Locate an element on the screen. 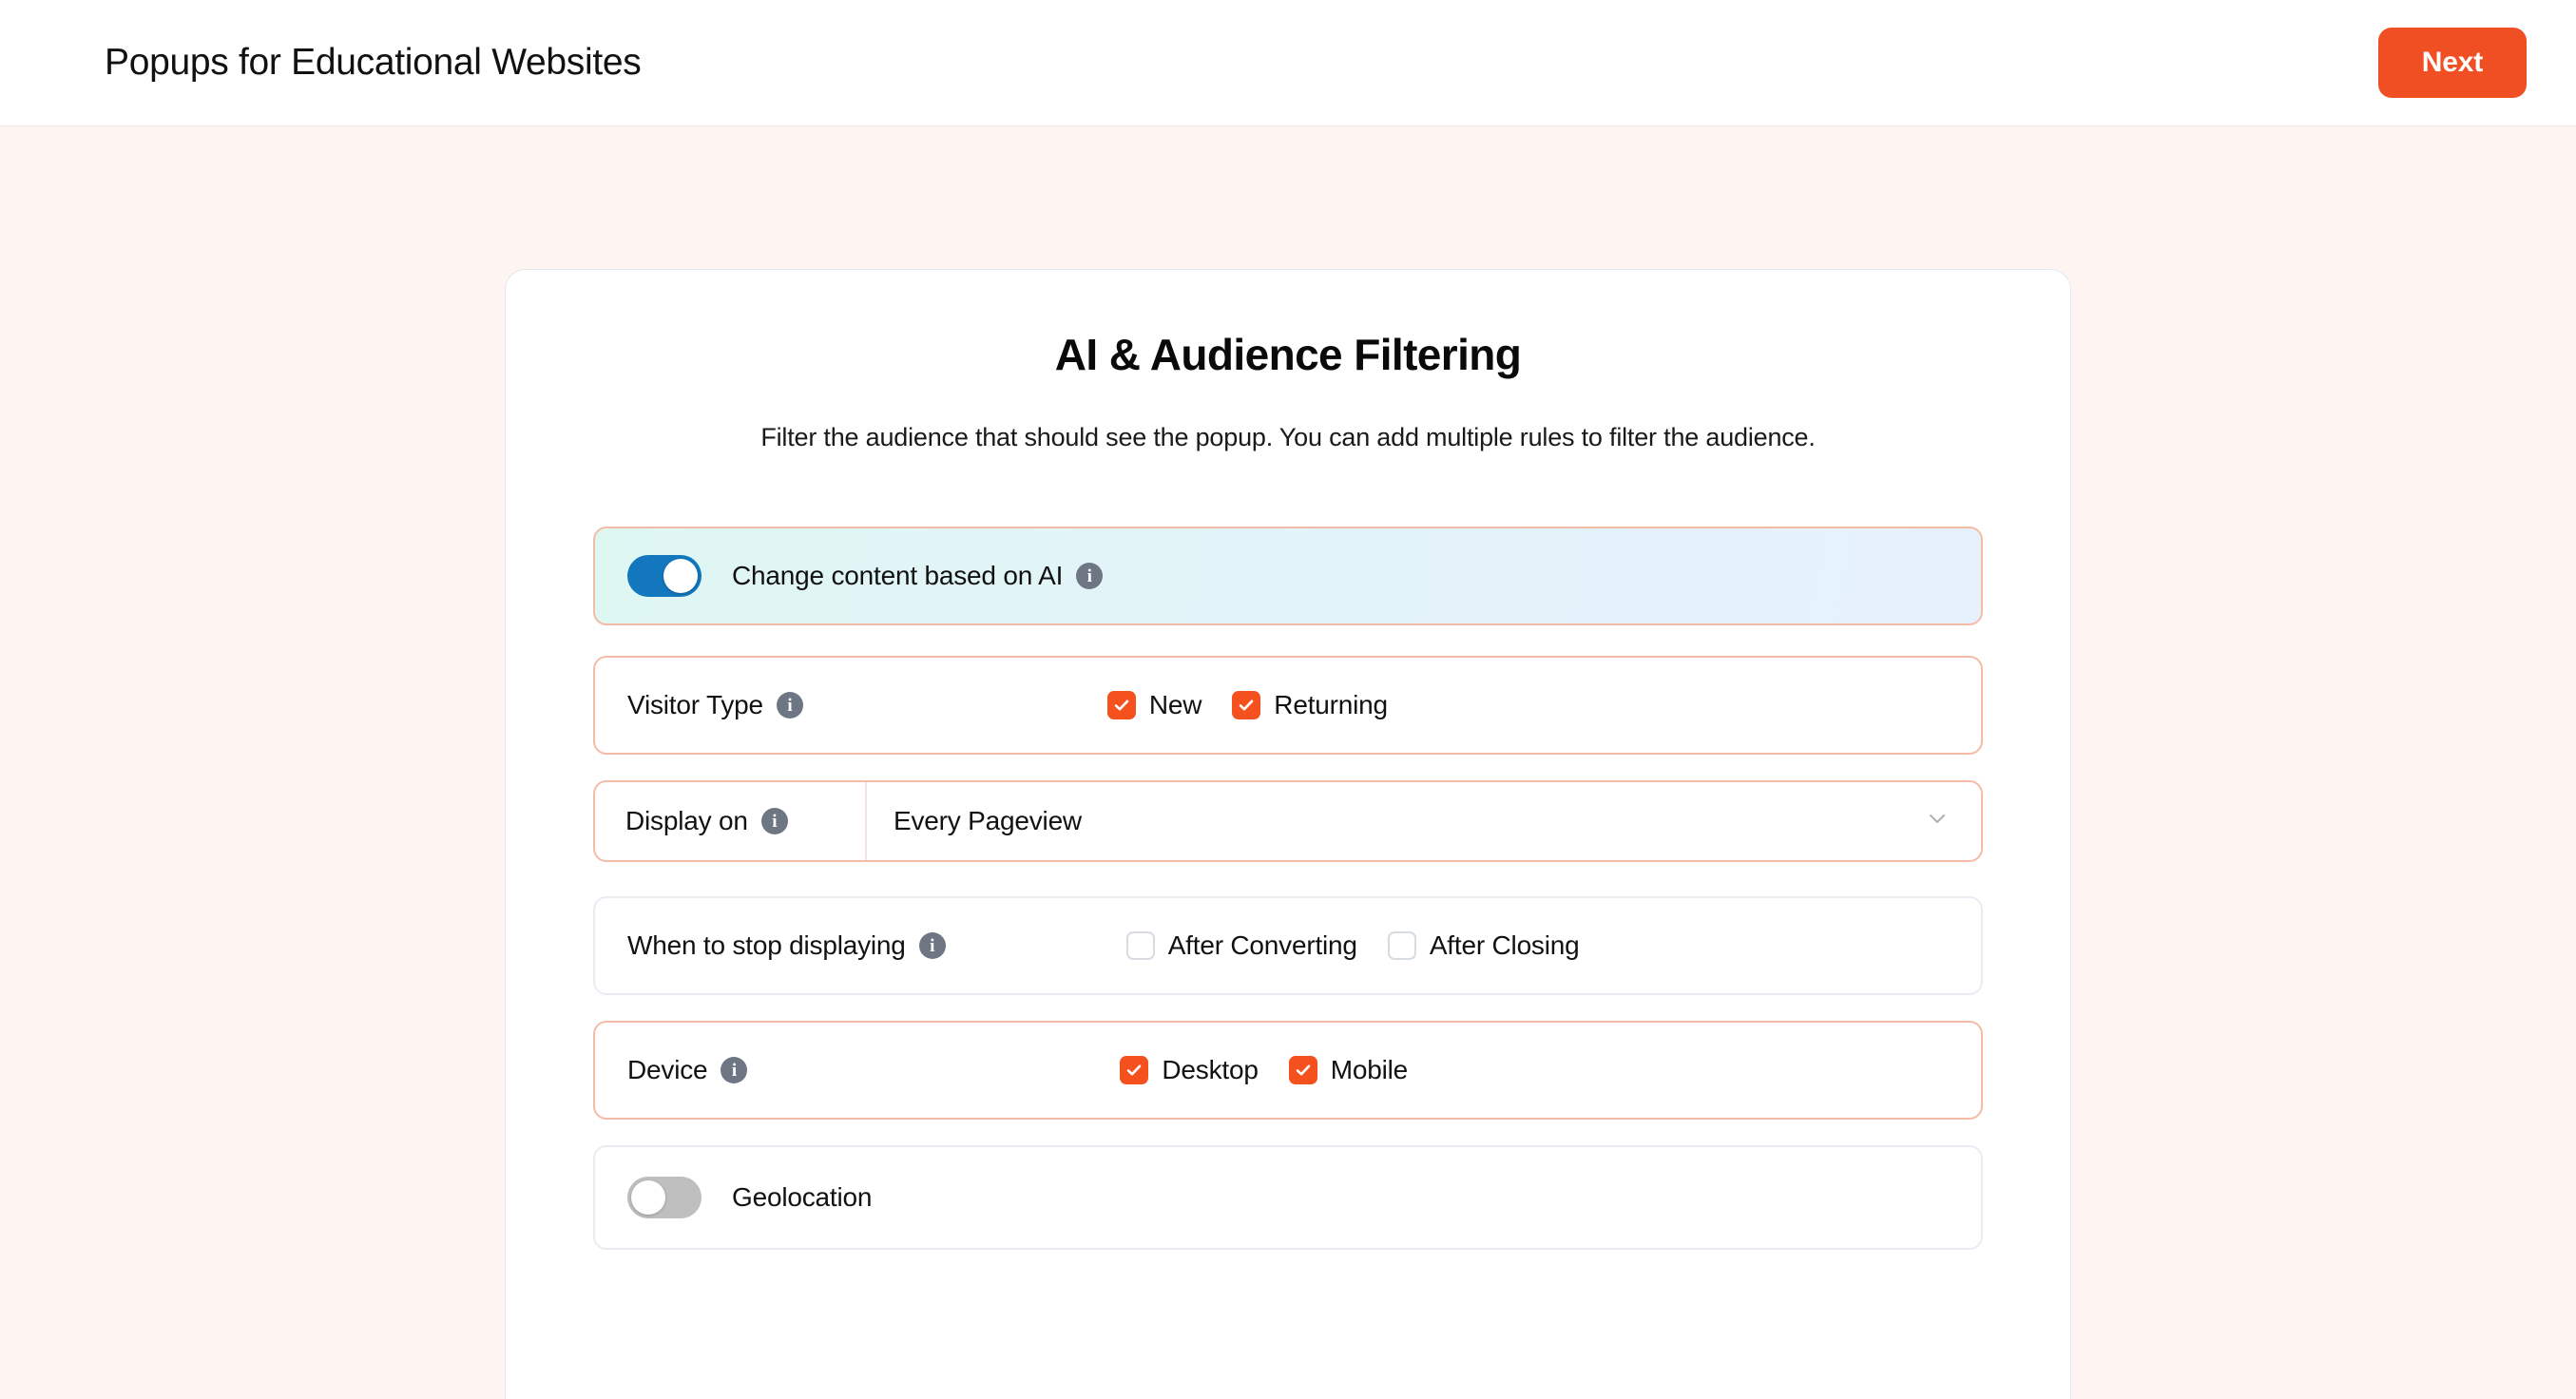 Image resolution: width=2576 pixels, height=1399 pixels. checkbox-item-after-converting: After Converting is located at coordinates (1241, 946).